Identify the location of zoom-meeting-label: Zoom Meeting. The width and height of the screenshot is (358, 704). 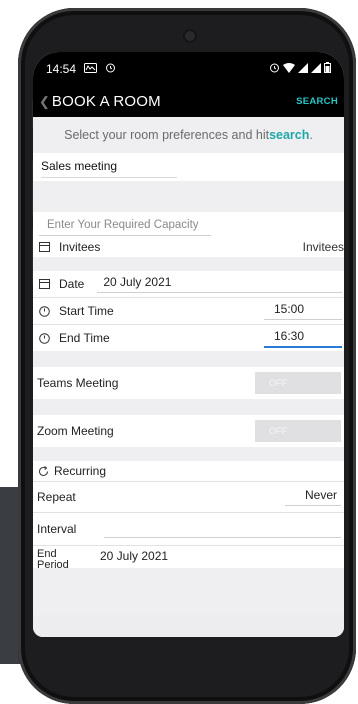
(75, 431).